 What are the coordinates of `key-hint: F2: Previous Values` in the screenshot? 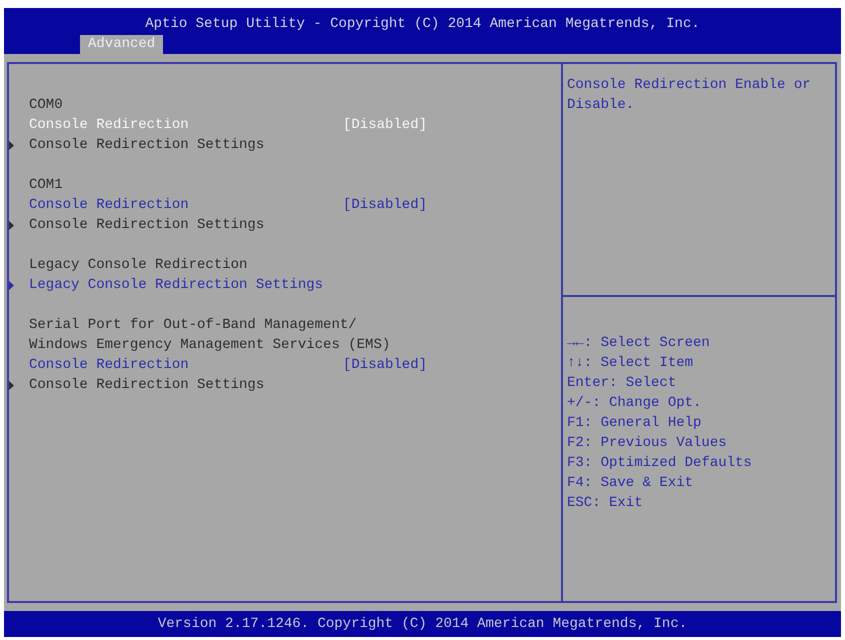 It's located at (647, 443).